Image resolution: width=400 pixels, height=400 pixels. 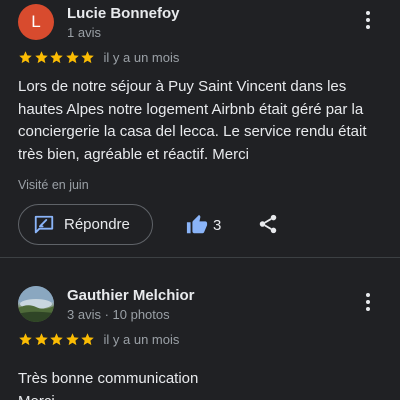 I want to click on landscape-photo-icon, so click(x=36, y=304).